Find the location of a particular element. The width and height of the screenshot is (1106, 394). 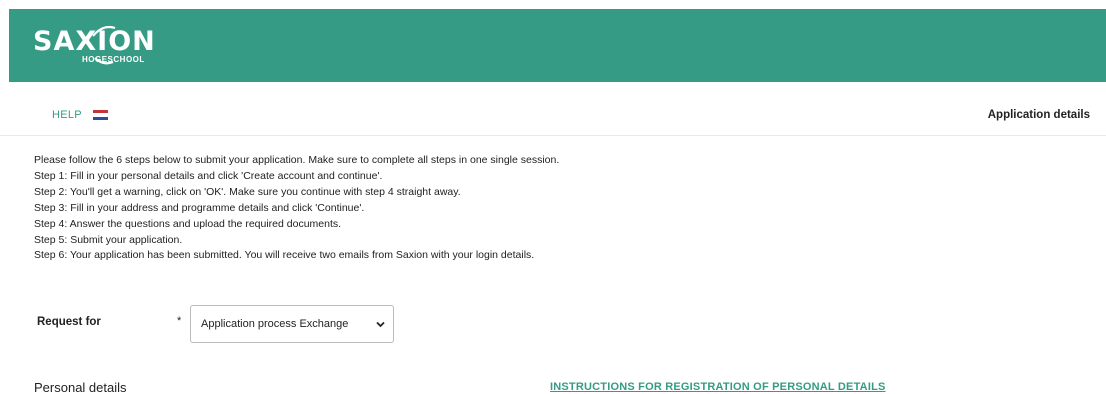

saxion-logo: SAXION HOGESCHOOL is located at coordinates (113, 47).